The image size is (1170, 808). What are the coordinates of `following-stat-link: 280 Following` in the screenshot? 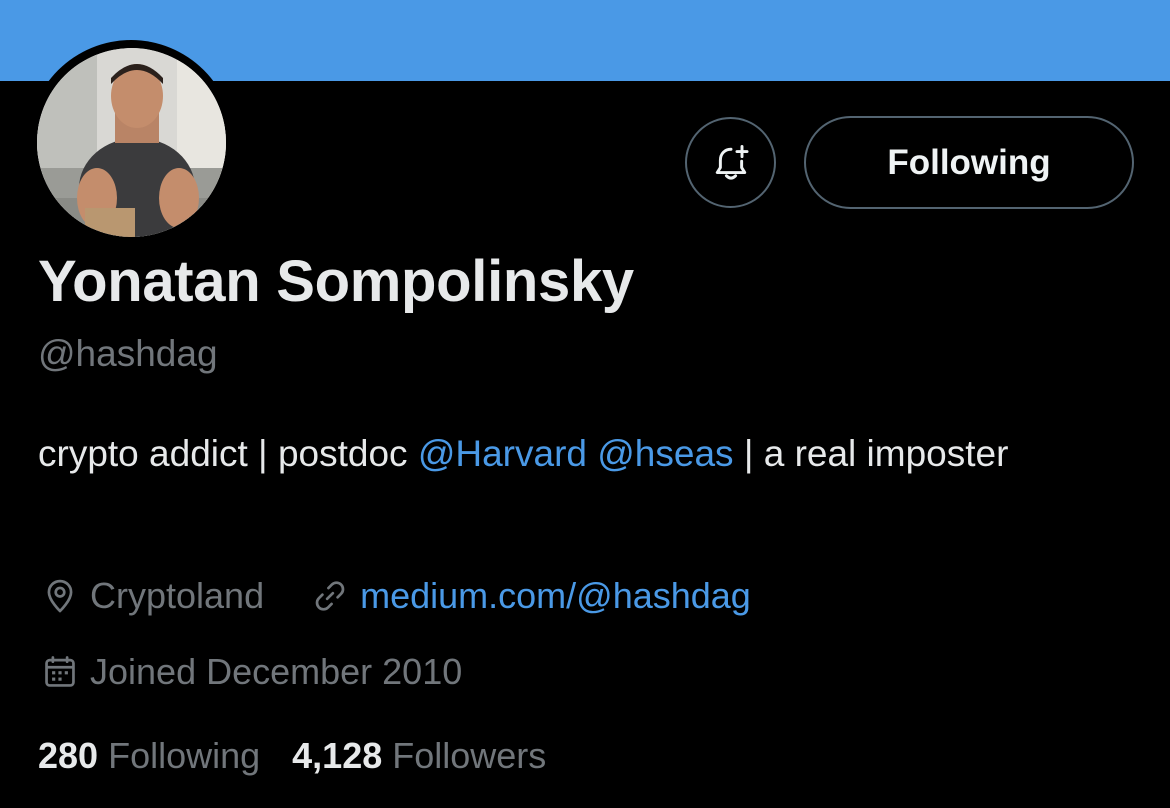 It's located at (149, 756).